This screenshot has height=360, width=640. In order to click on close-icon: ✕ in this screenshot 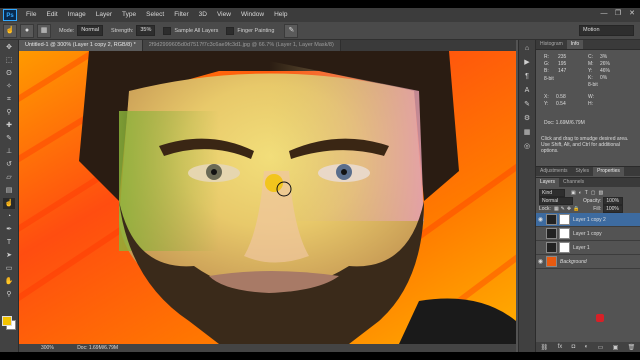, I will do `click(632, 14)`.